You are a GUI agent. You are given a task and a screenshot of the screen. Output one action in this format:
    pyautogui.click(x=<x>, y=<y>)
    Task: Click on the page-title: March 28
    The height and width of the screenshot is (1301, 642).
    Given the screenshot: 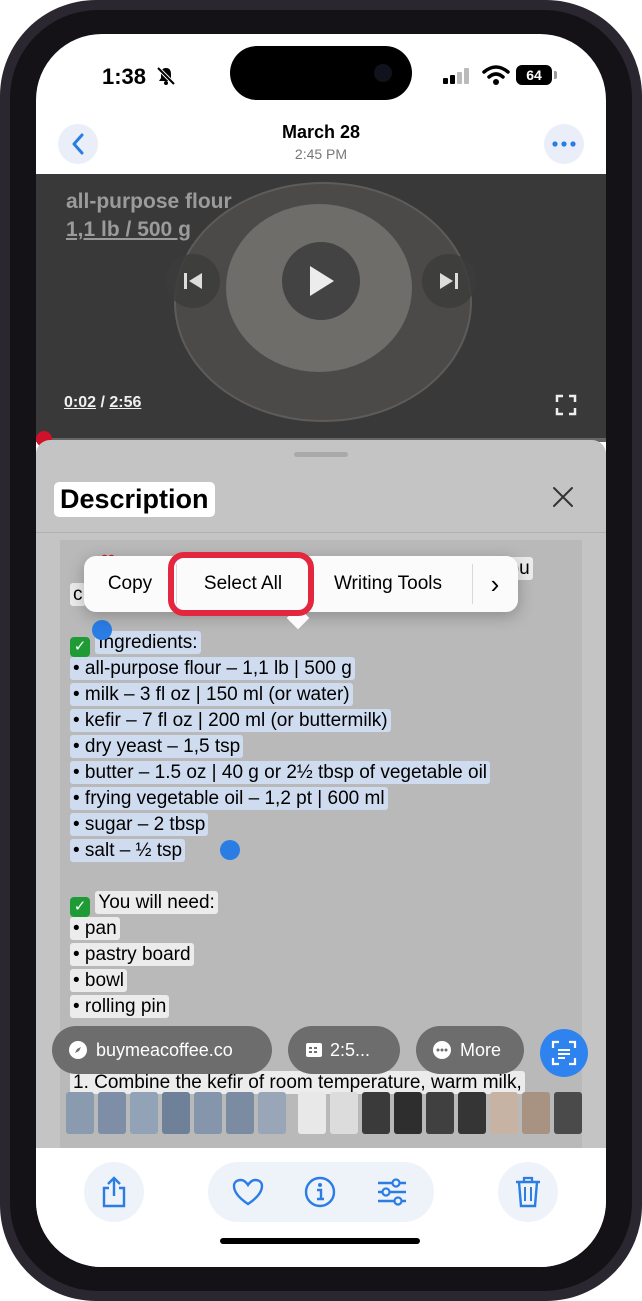 What is the action you would take?
    pyautogui.click(x=321, y=132)
    